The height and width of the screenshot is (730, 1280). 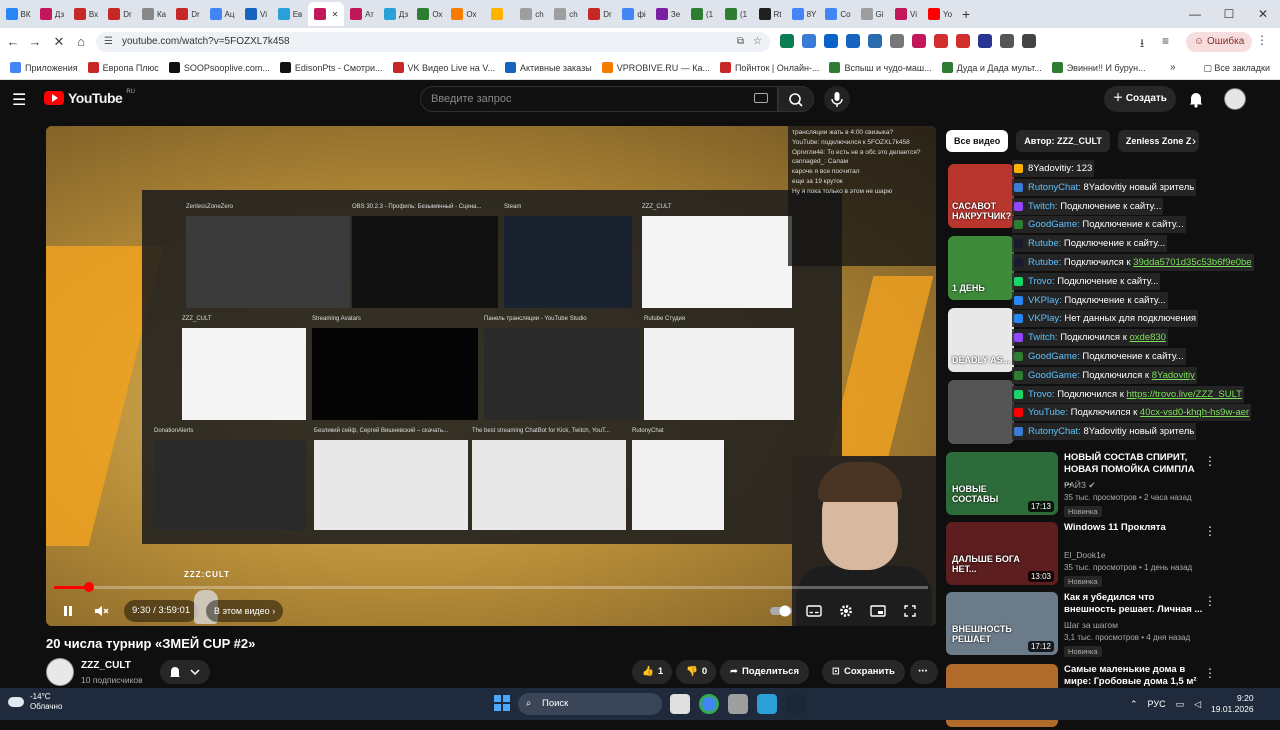 I want to click on browser-tab: Yo, so click(x=940, y=14).